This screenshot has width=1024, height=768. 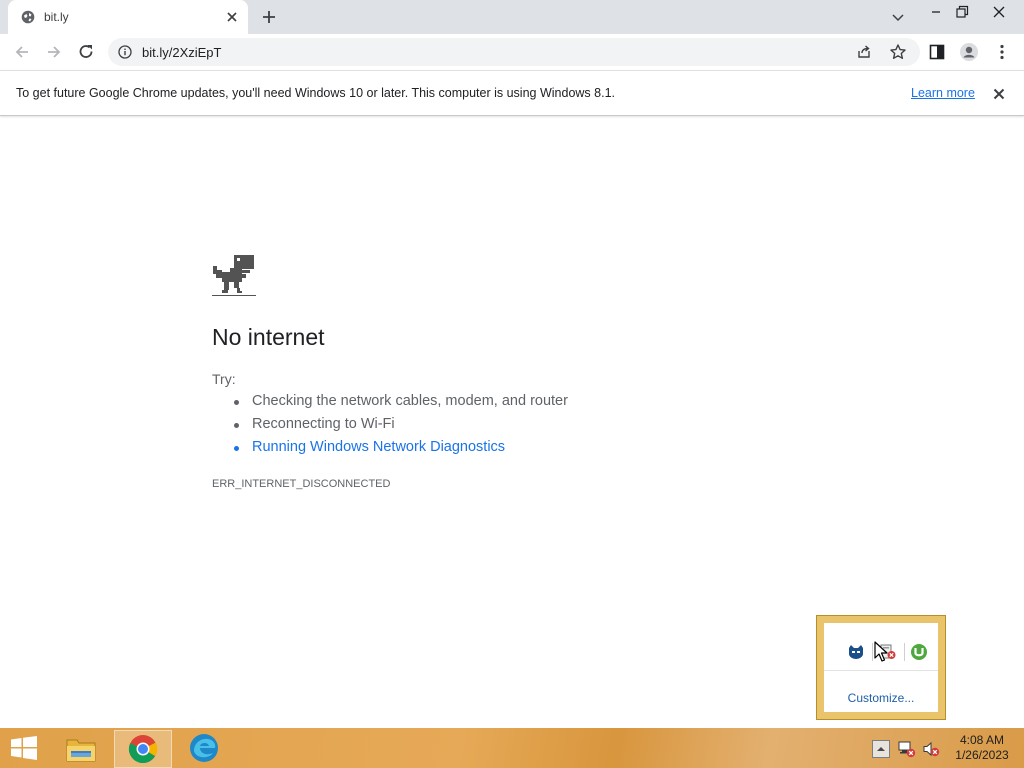 What do you see at coordinates (864, 52) in the screenshot?
I see `share-icon` at bounding box center [864, 52].